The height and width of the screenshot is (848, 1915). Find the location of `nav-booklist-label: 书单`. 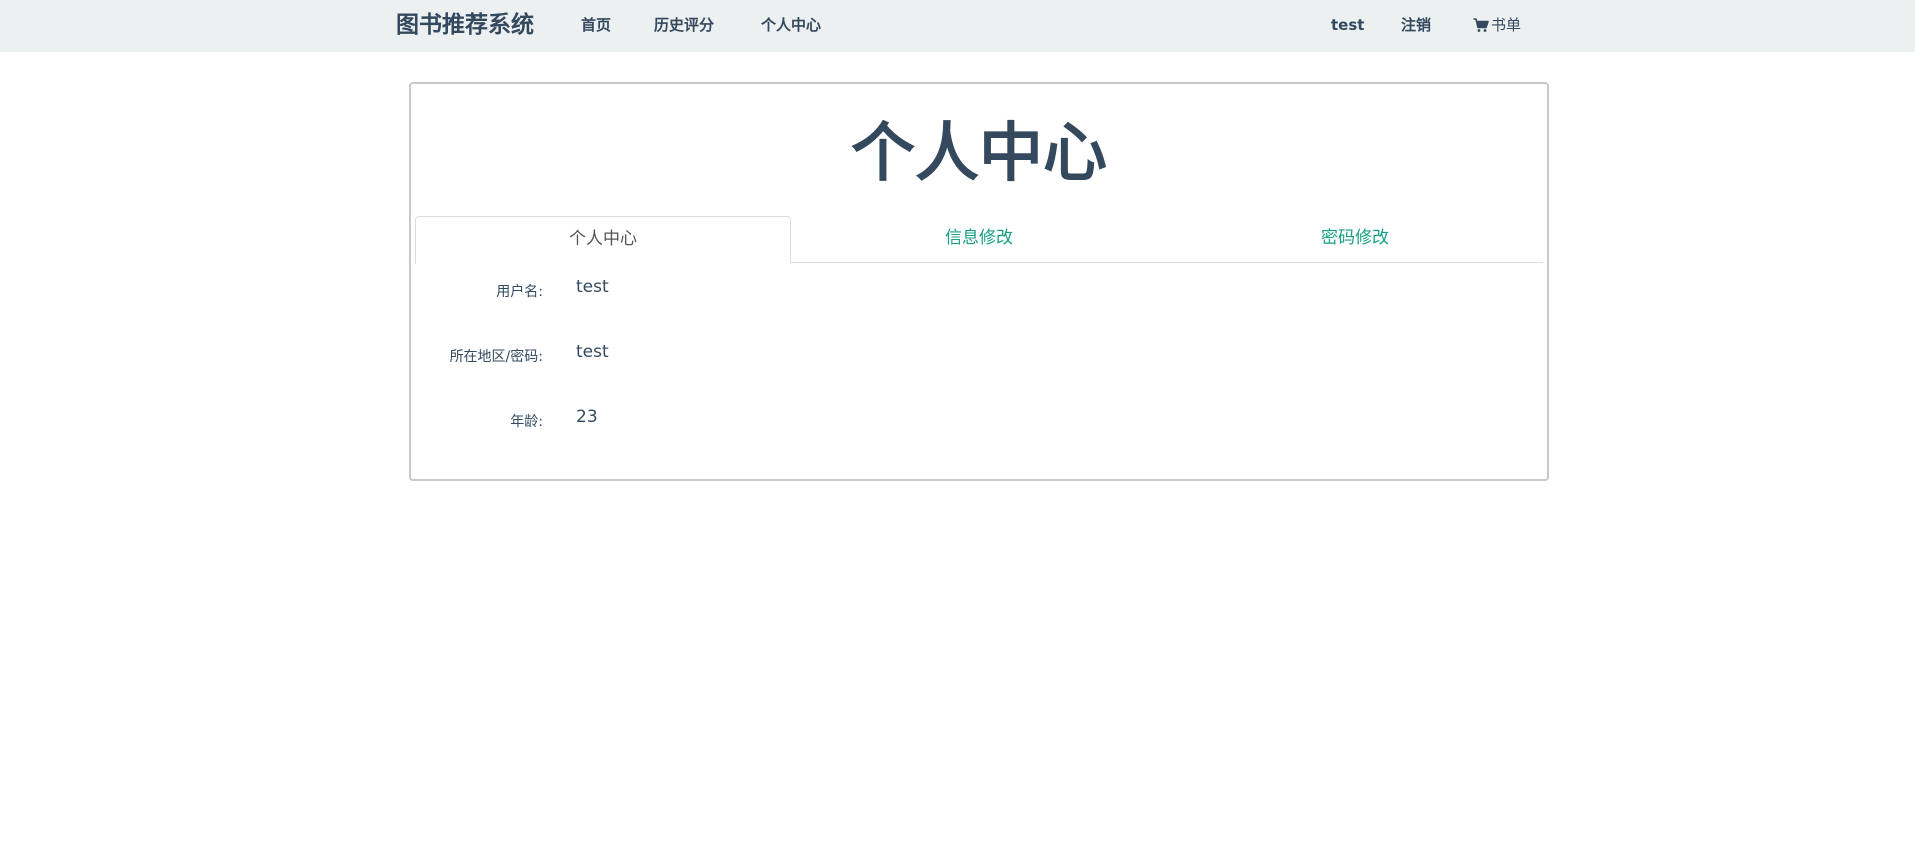

nav-booklist-label: 书单 is located at coordinates (1506, 25).